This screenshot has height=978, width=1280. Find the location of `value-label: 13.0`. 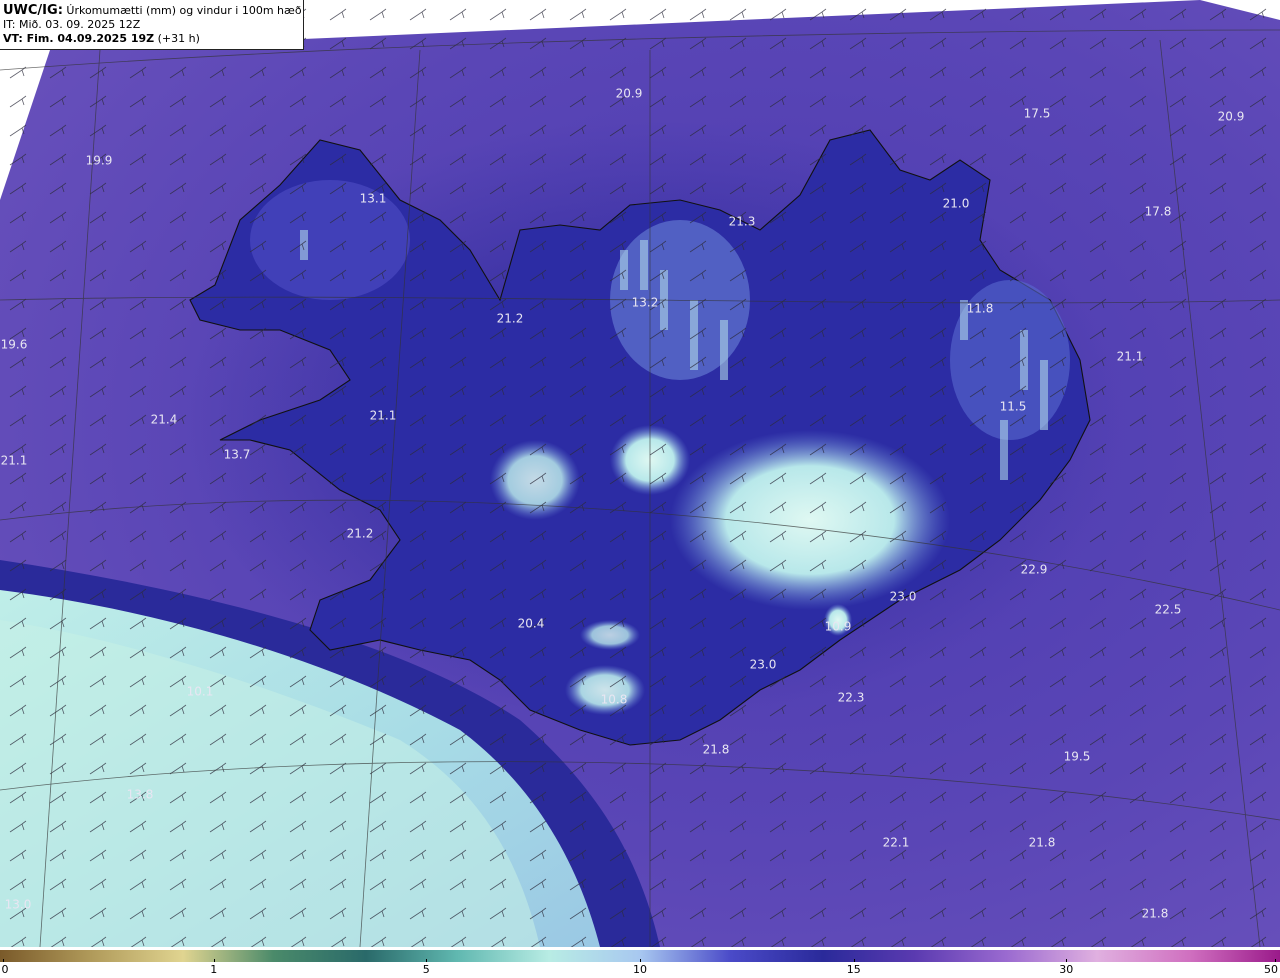

value-label: 13.0 is located at coordinates (18, 905).